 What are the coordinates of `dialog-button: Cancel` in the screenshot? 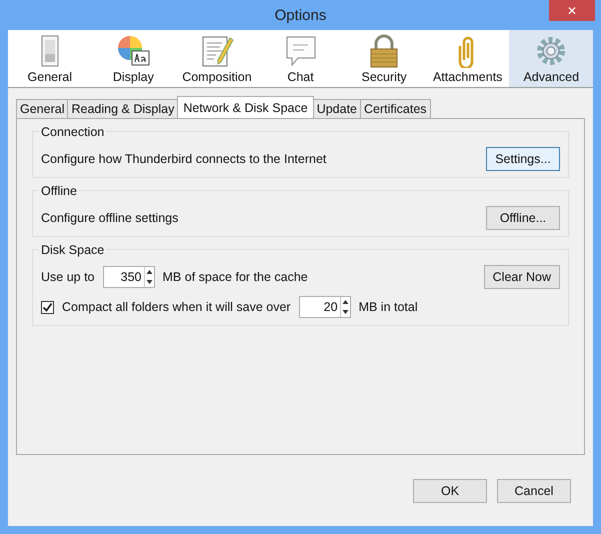 It's located at (534, 490).